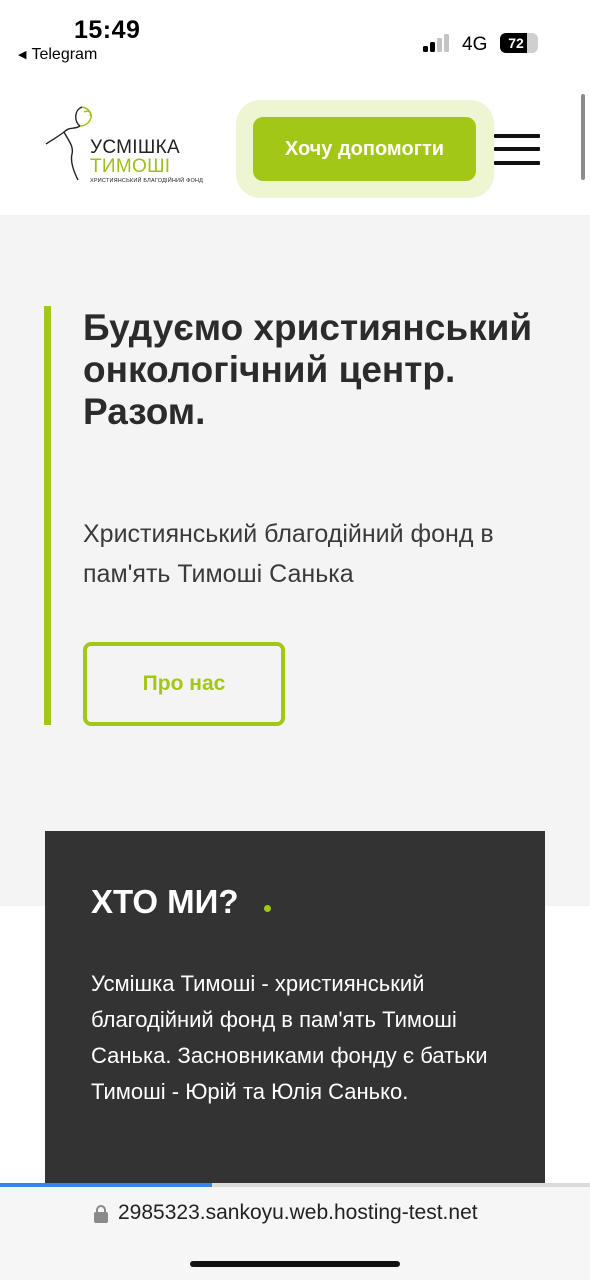  Describe the element at coordinates (475, 44) in the screenshot. I see `network-type: 4G` at that location.